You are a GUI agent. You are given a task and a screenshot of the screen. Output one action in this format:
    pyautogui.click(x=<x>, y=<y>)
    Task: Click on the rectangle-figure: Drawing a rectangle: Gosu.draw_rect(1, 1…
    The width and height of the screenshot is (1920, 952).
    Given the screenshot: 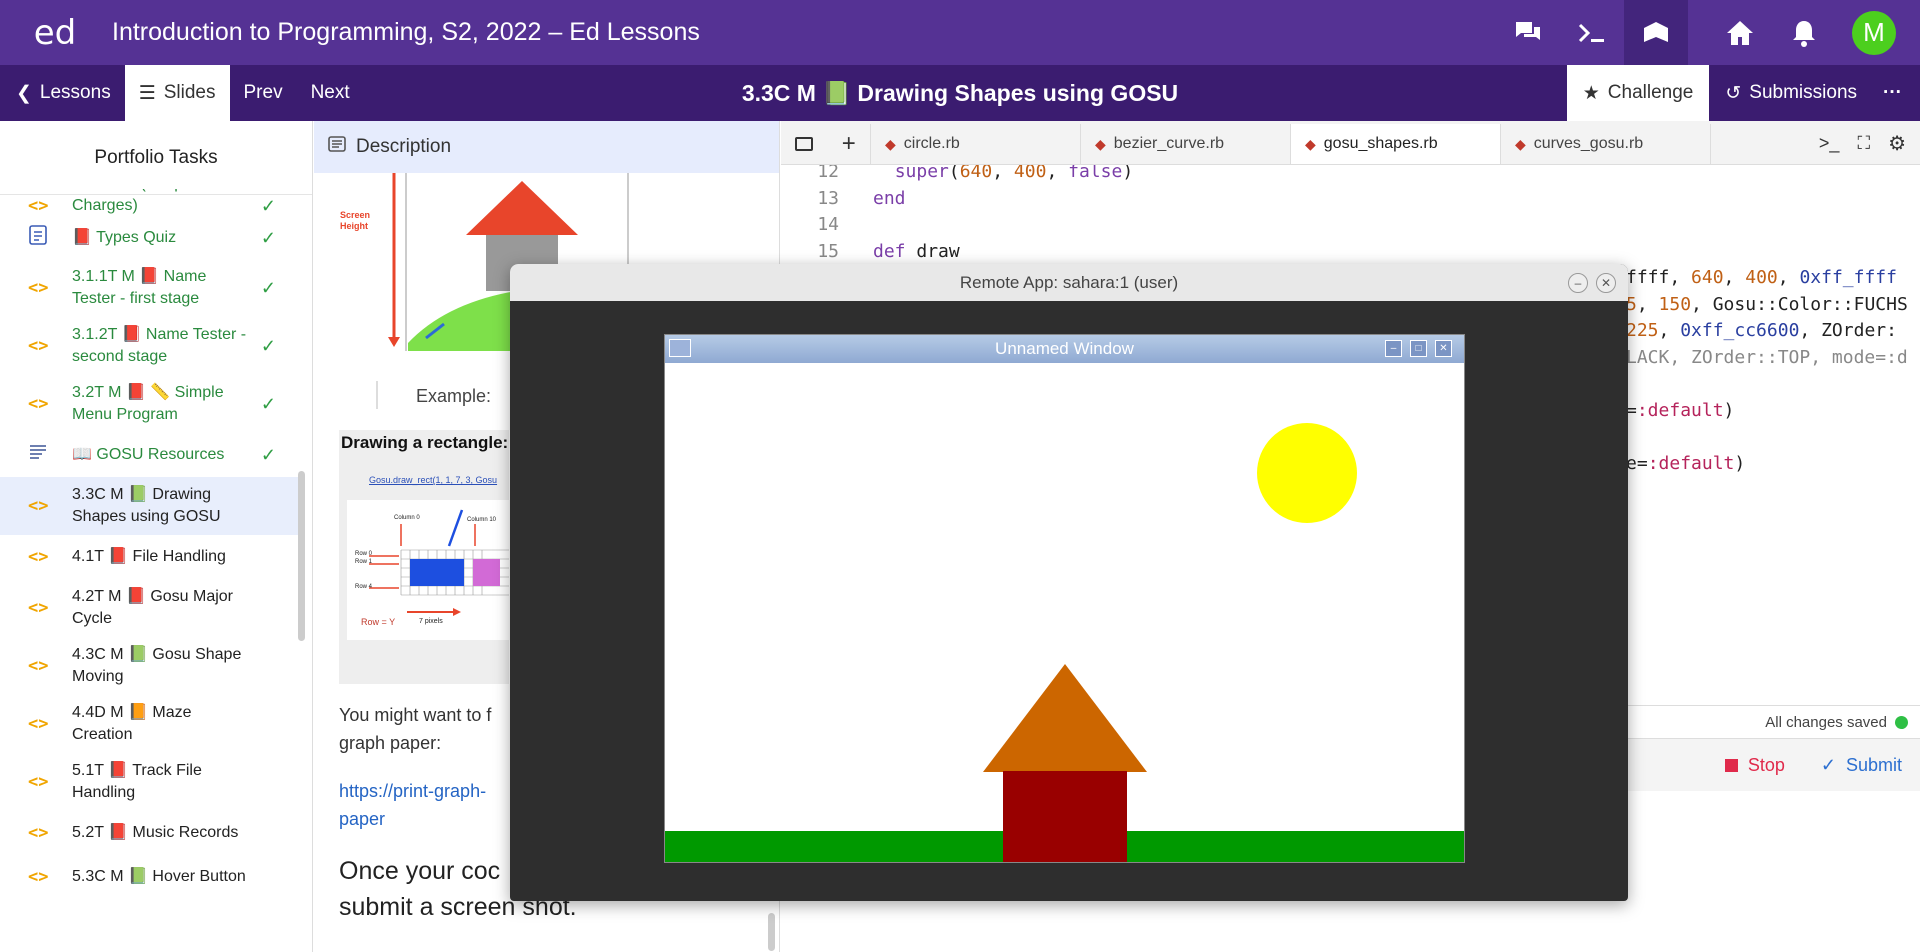 What is the action you would take?
    pyautogui.click(x=424, y=557)
    